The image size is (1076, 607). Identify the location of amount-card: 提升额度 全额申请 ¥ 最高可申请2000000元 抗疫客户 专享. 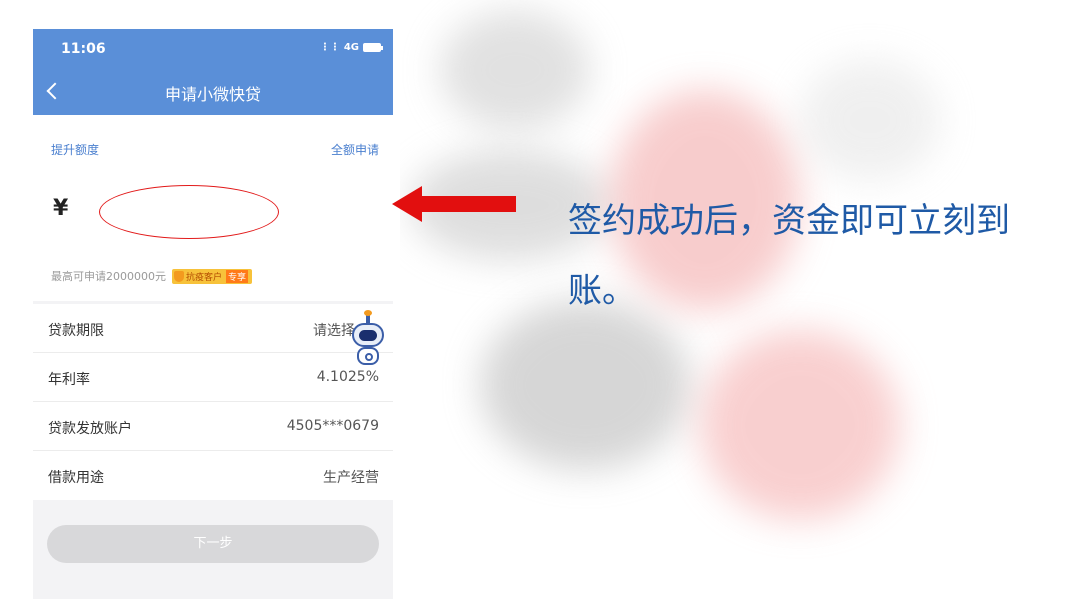
(213, 208).